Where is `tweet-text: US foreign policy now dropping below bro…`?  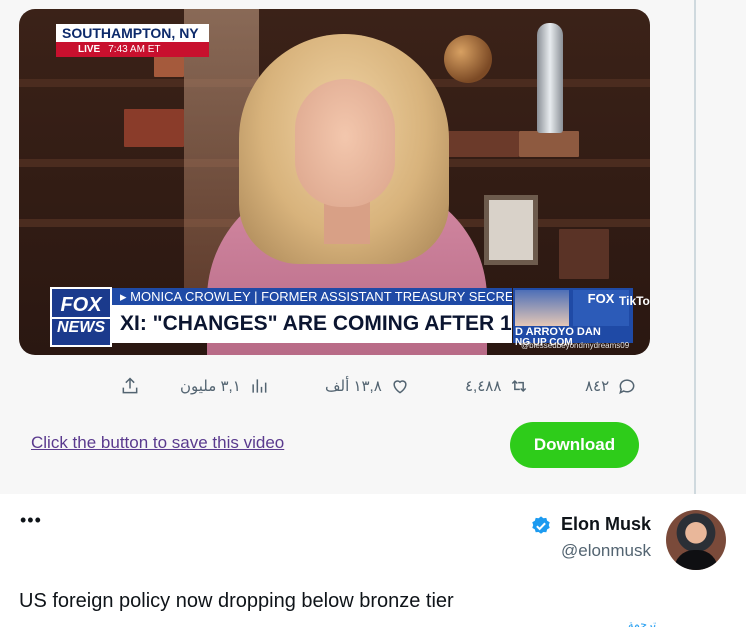
tweet-text: US foreign policy now dropping below bro… is located at coordinates (236, 601).